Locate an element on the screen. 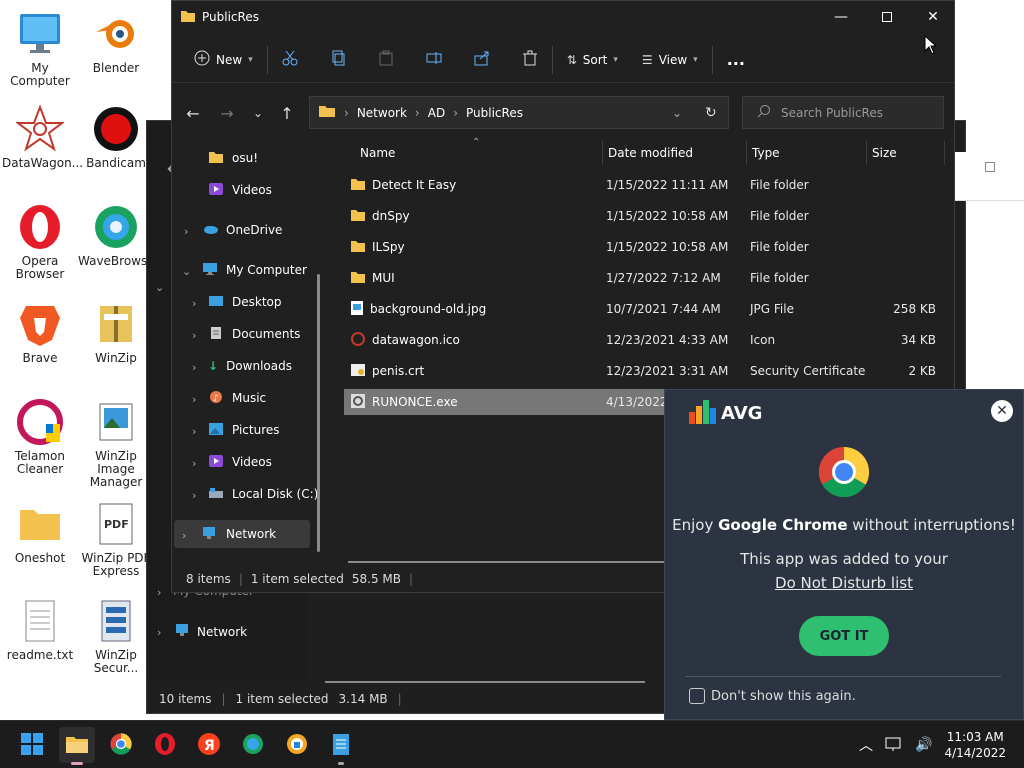 The image size is (1024, 768). breadcrumb-publicres: PublicRes is located at coordinates (494, 113).